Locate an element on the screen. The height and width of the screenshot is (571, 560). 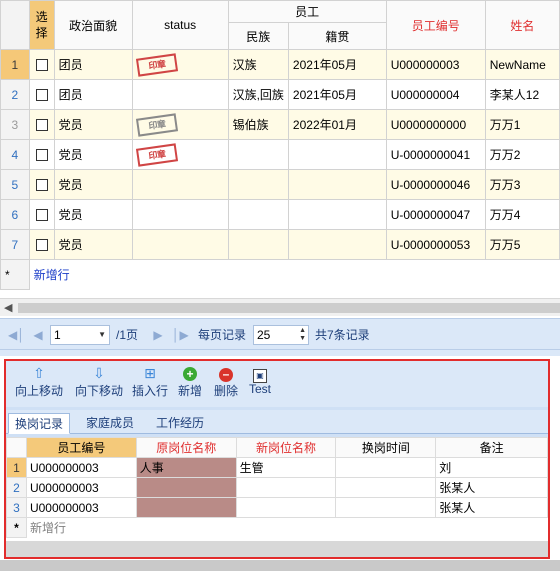
spinner-icon: ▲ ▼ is located at coordinates (302, 335).